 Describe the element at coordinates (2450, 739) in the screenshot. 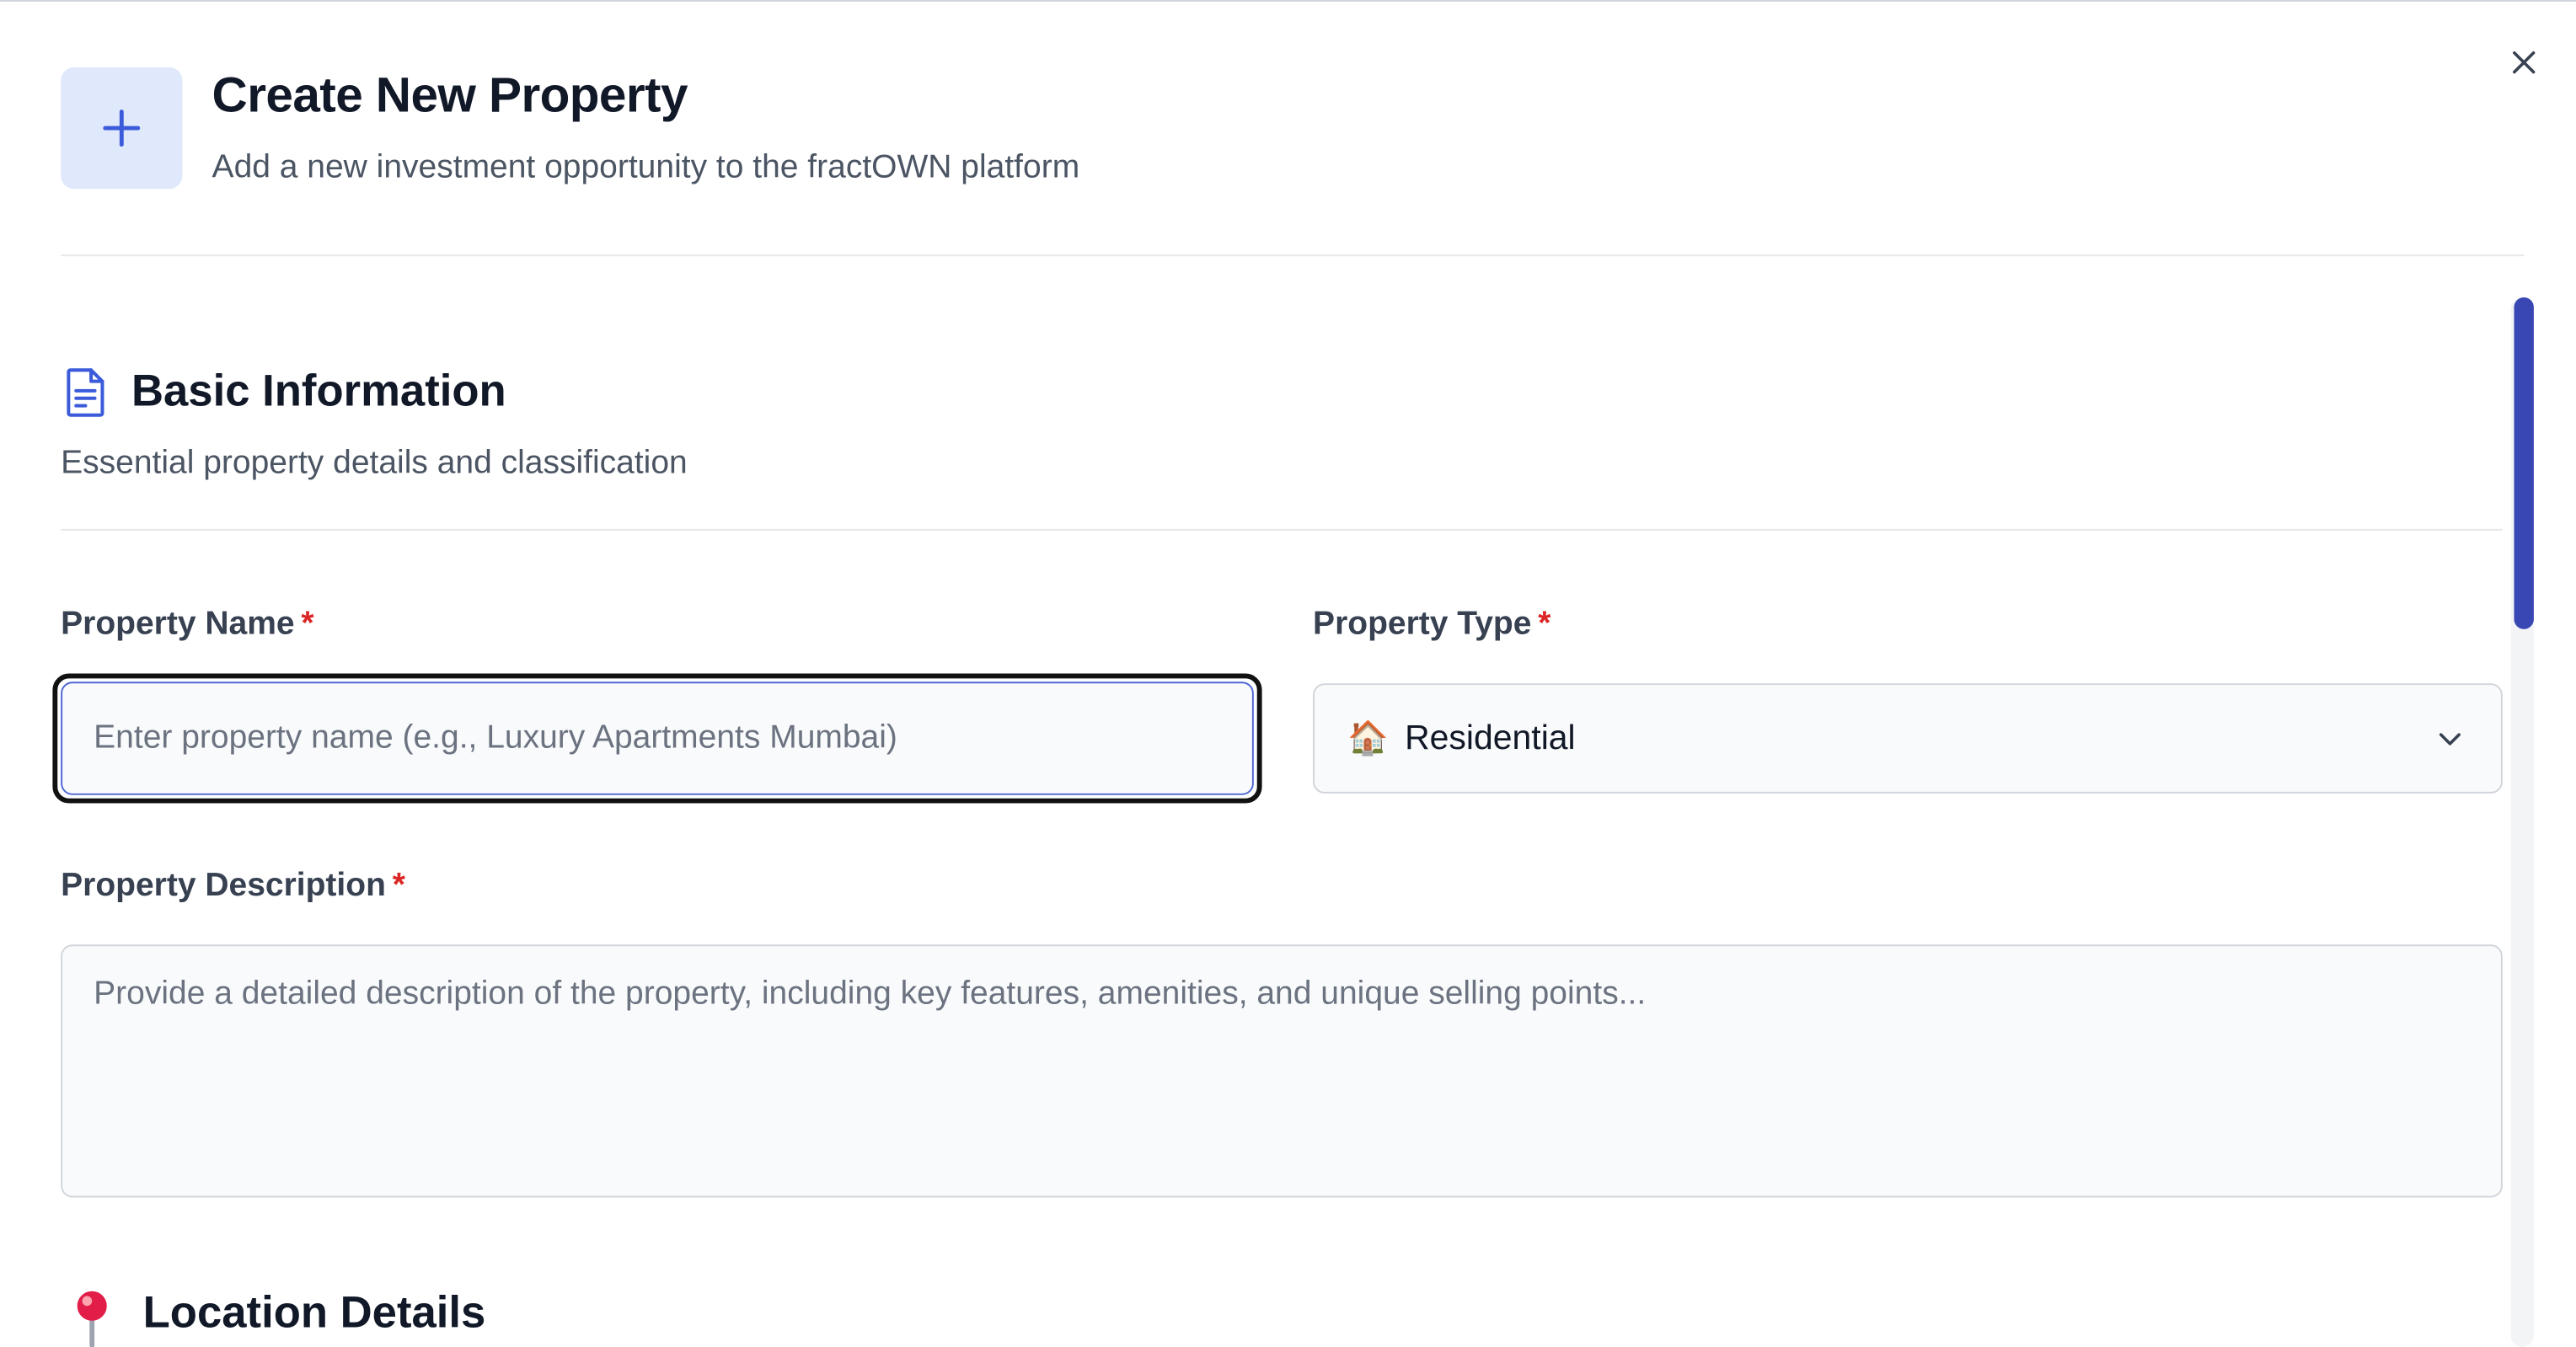

I see `chevron-down-icon` at that location.